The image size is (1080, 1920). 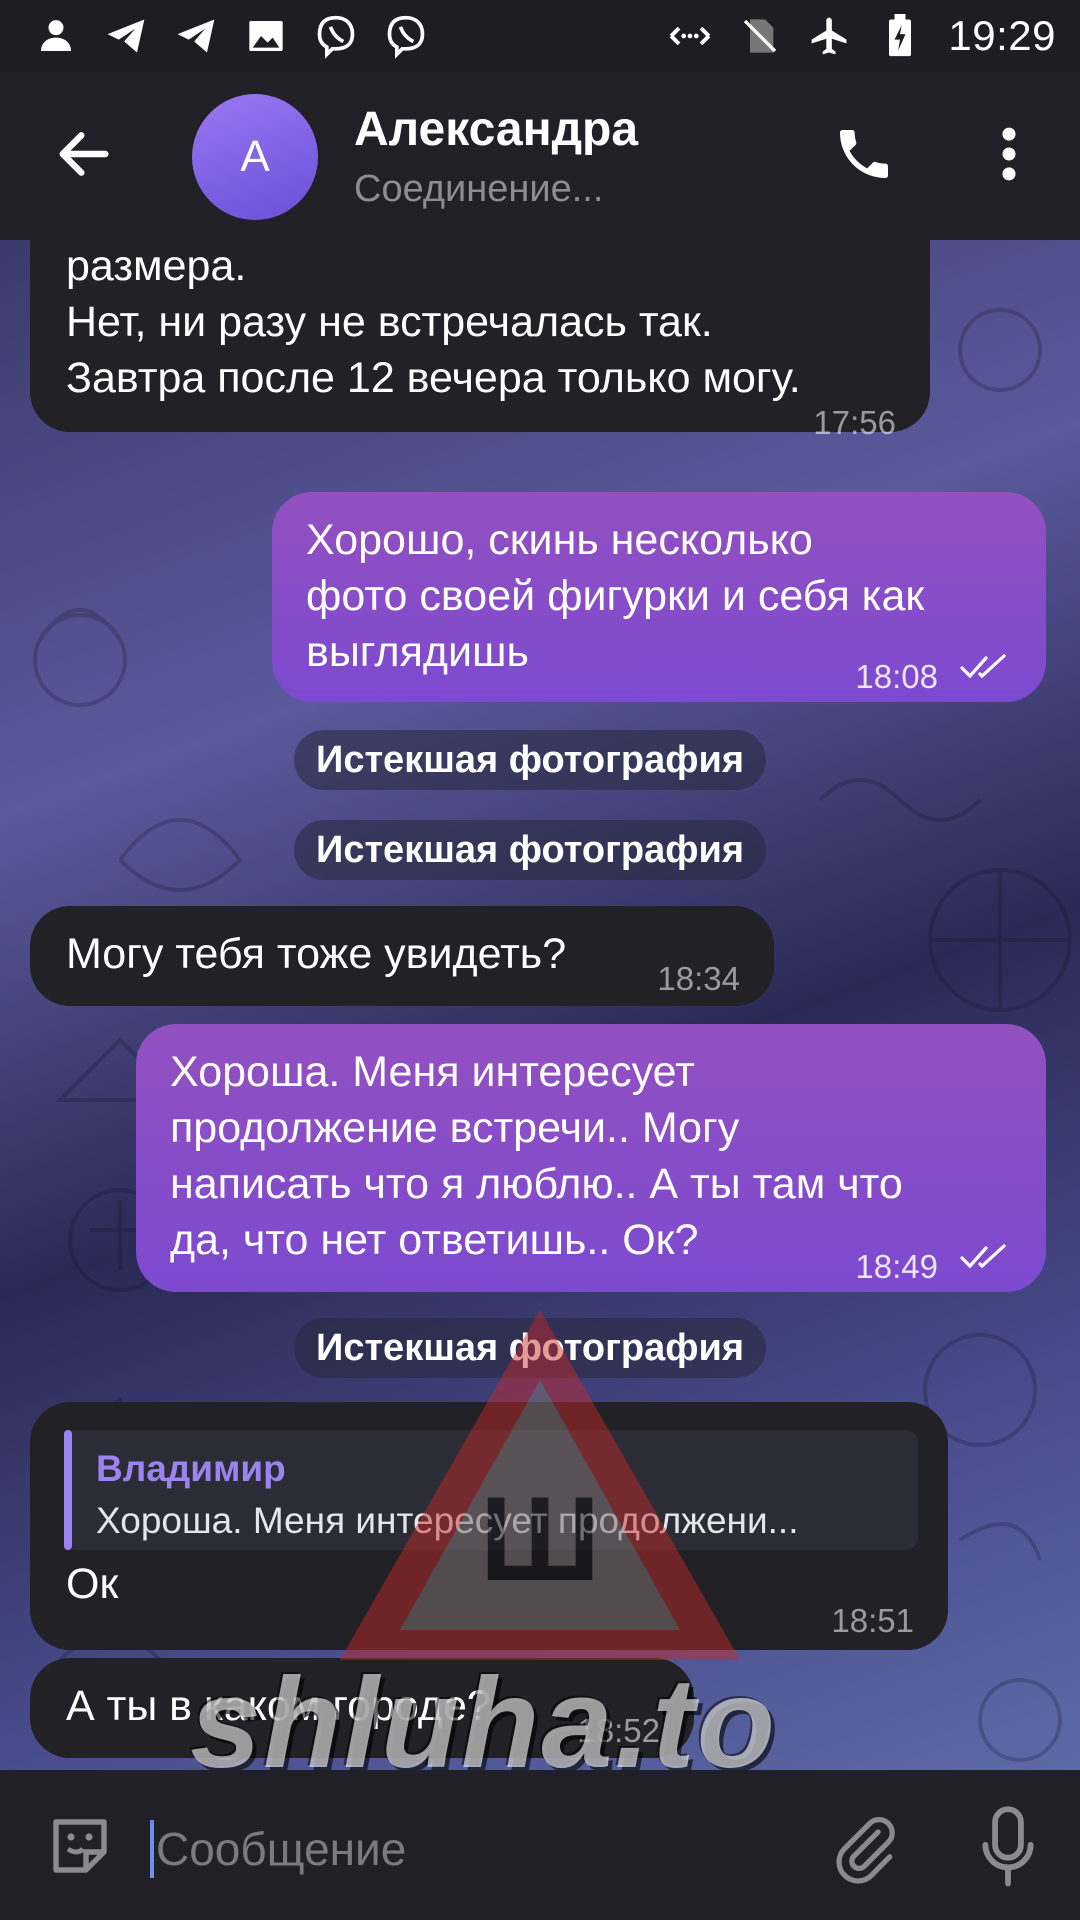 I want to click on sticker-icon, so click(x=80, y=1846).